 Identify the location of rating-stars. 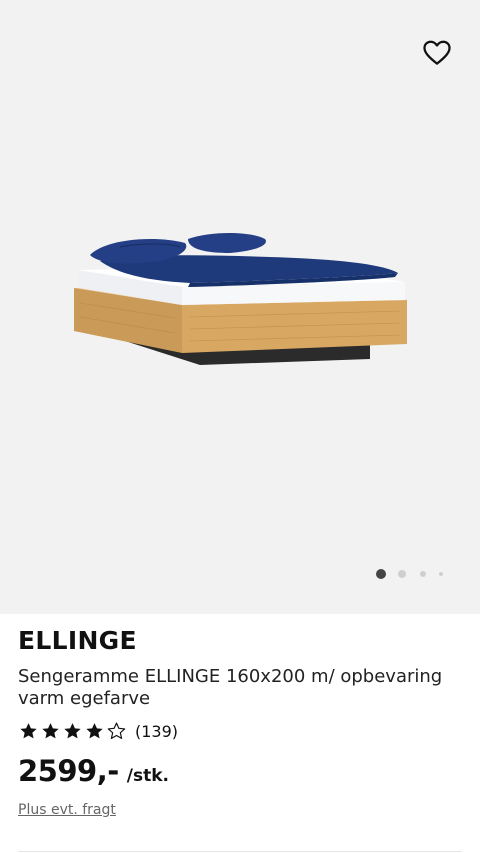
(72, 731).